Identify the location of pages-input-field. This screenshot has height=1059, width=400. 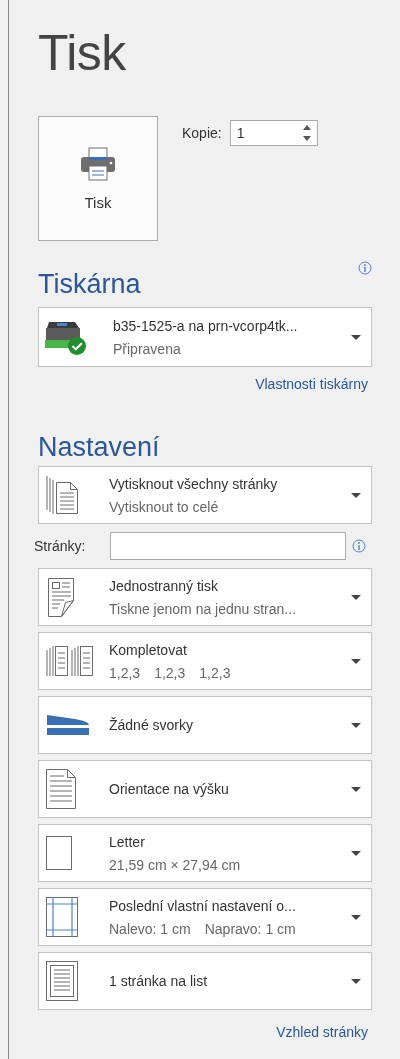
(228, 546).